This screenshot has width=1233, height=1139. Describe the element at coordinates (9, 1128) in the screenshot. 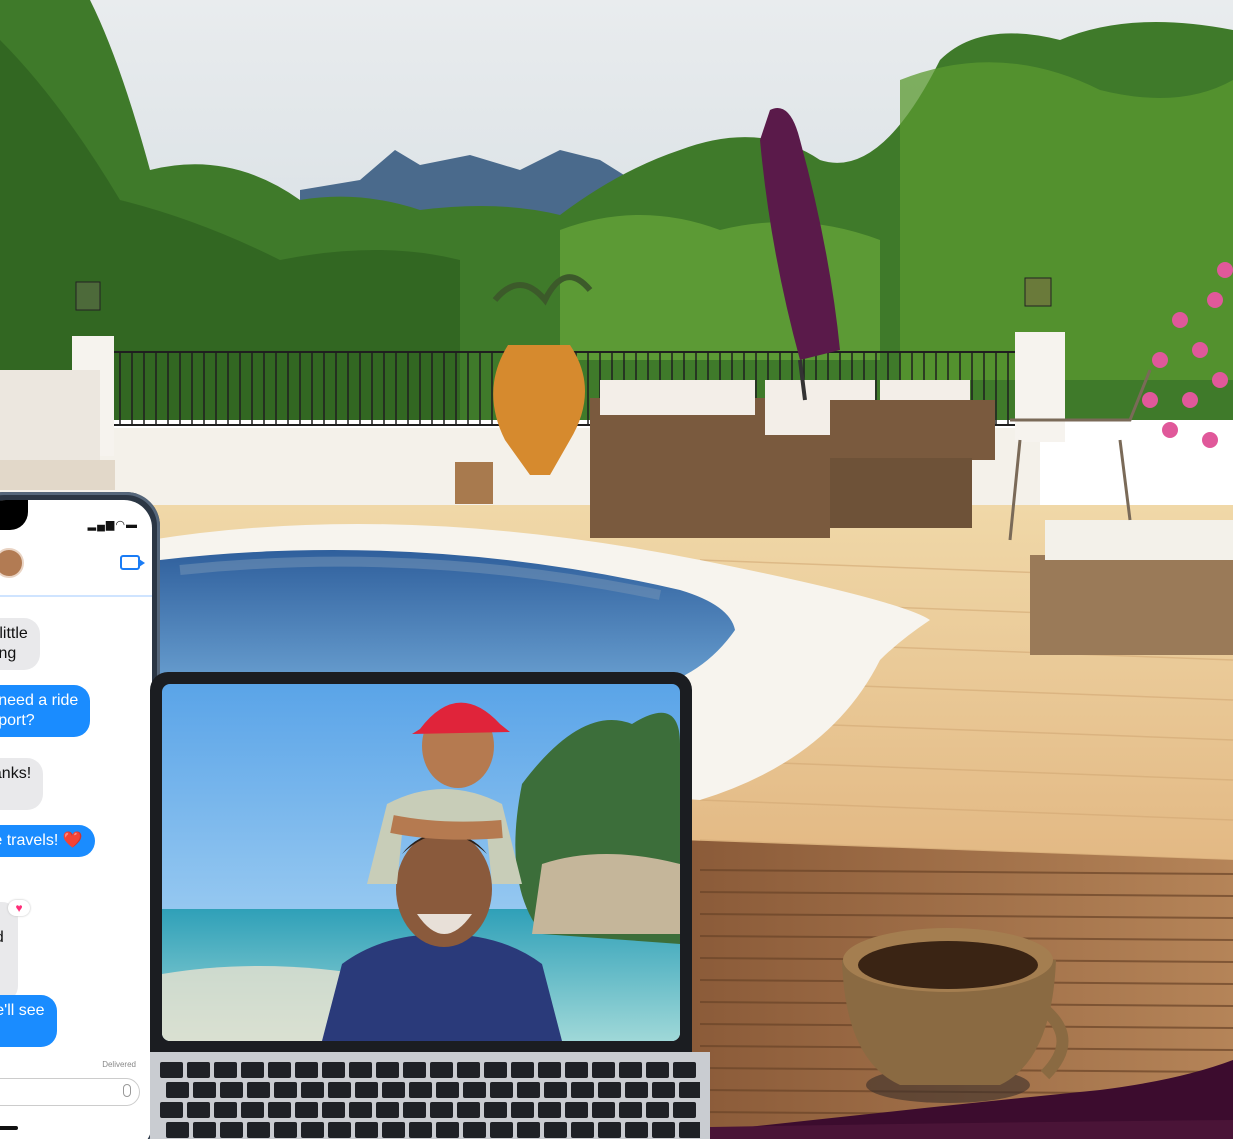

I see `home-indicator` at that location.